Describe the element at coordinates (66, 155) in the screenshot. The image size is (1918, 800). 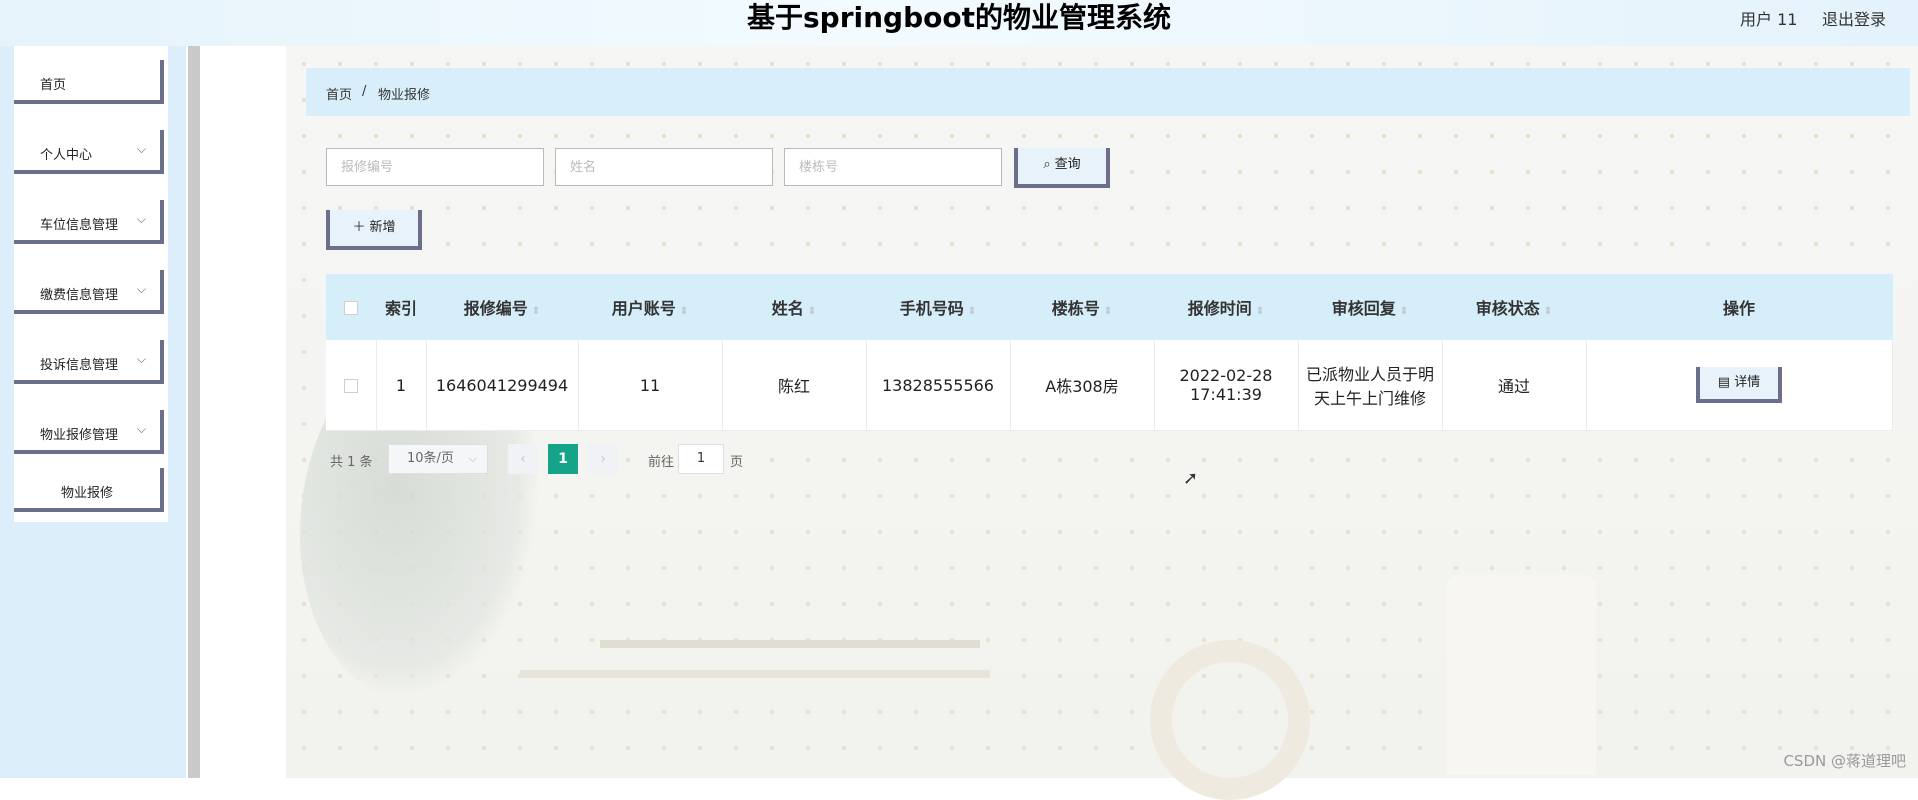
I see `sidebar-item-label: 个人中心` at that location.